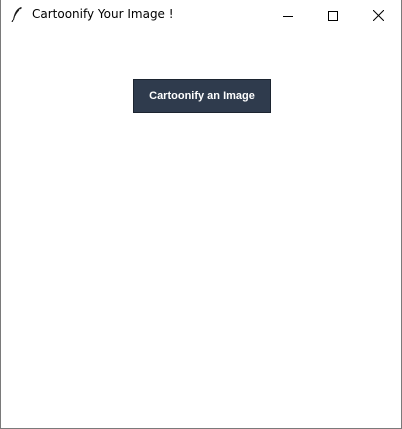 Image resolution: width=402 pixels, height=429 pixels. I want to click on window-title: Cartoonify Your Image !, so click(103, 14).